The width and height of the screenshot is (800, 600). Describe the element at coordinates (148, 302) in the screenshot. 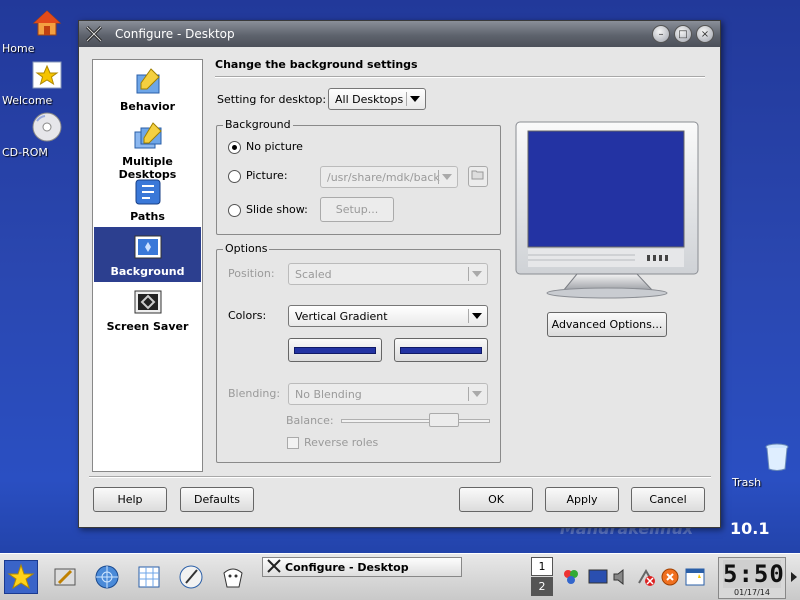

I see `screen-saver-icon` at that location.